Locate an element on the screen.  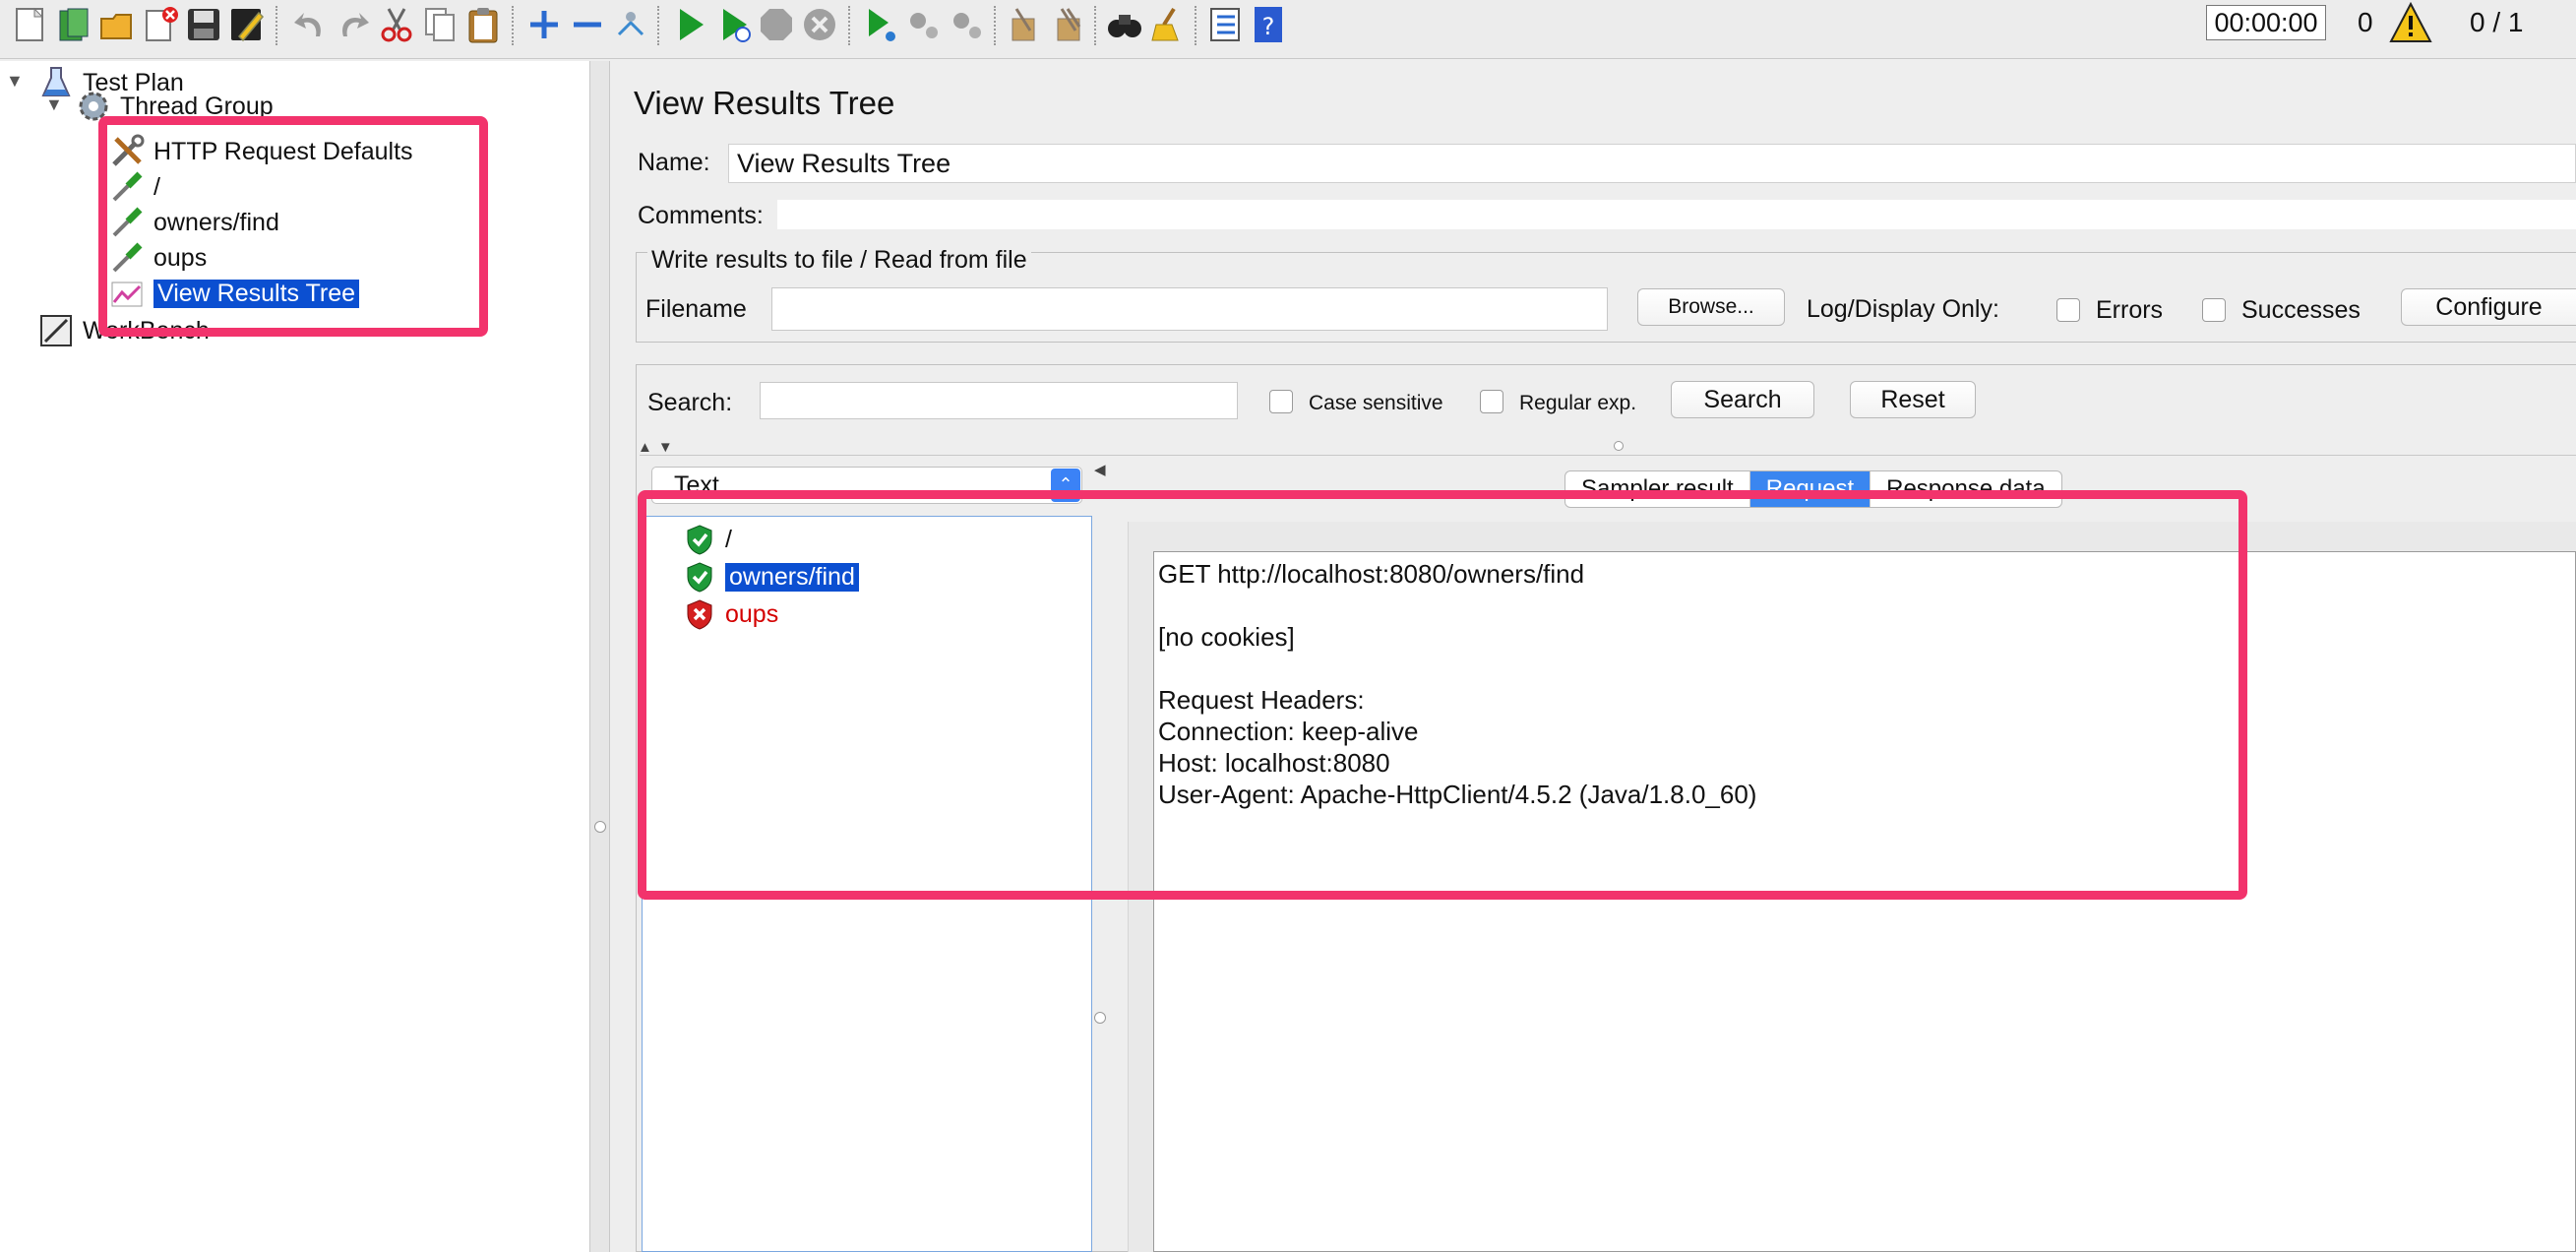
split-toggle-arrows-icon: ▲▼ is located at coordinates (658, 448).